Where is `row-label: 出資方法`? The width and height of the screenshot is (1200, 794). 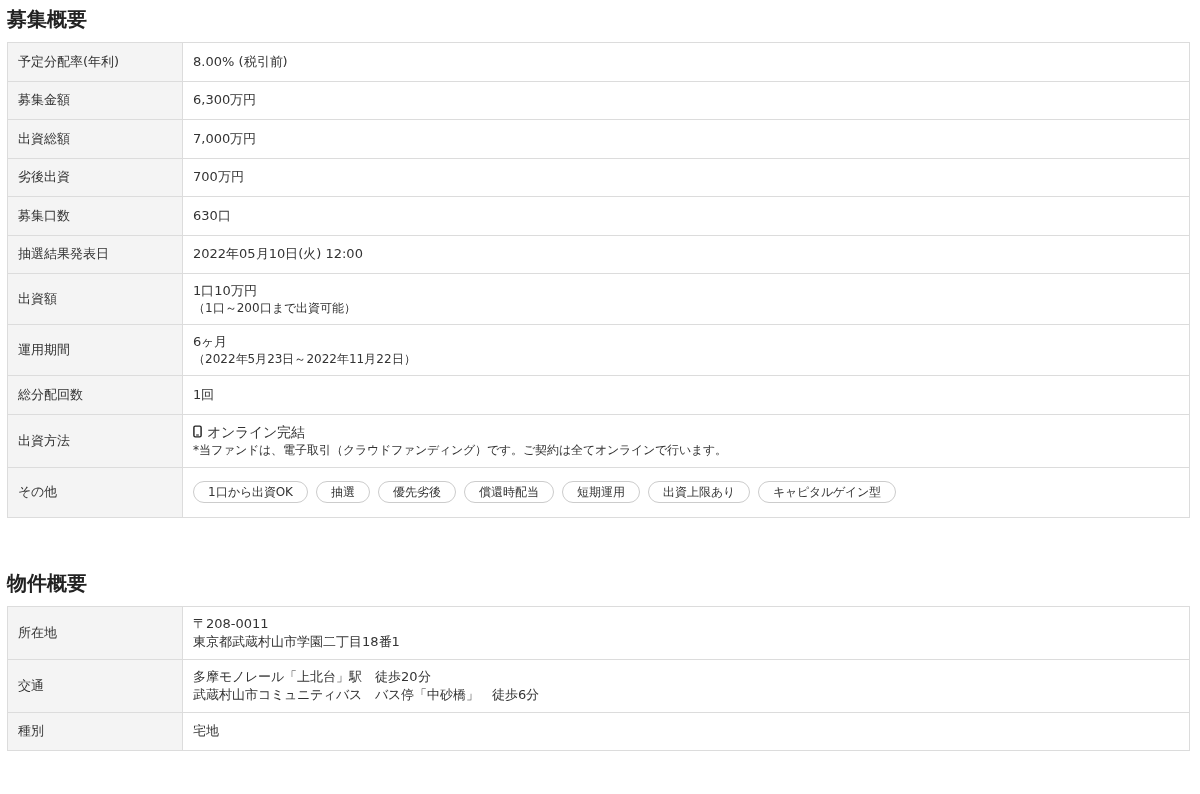
row-label: 出資方法 is located at coordinates (95, 440).